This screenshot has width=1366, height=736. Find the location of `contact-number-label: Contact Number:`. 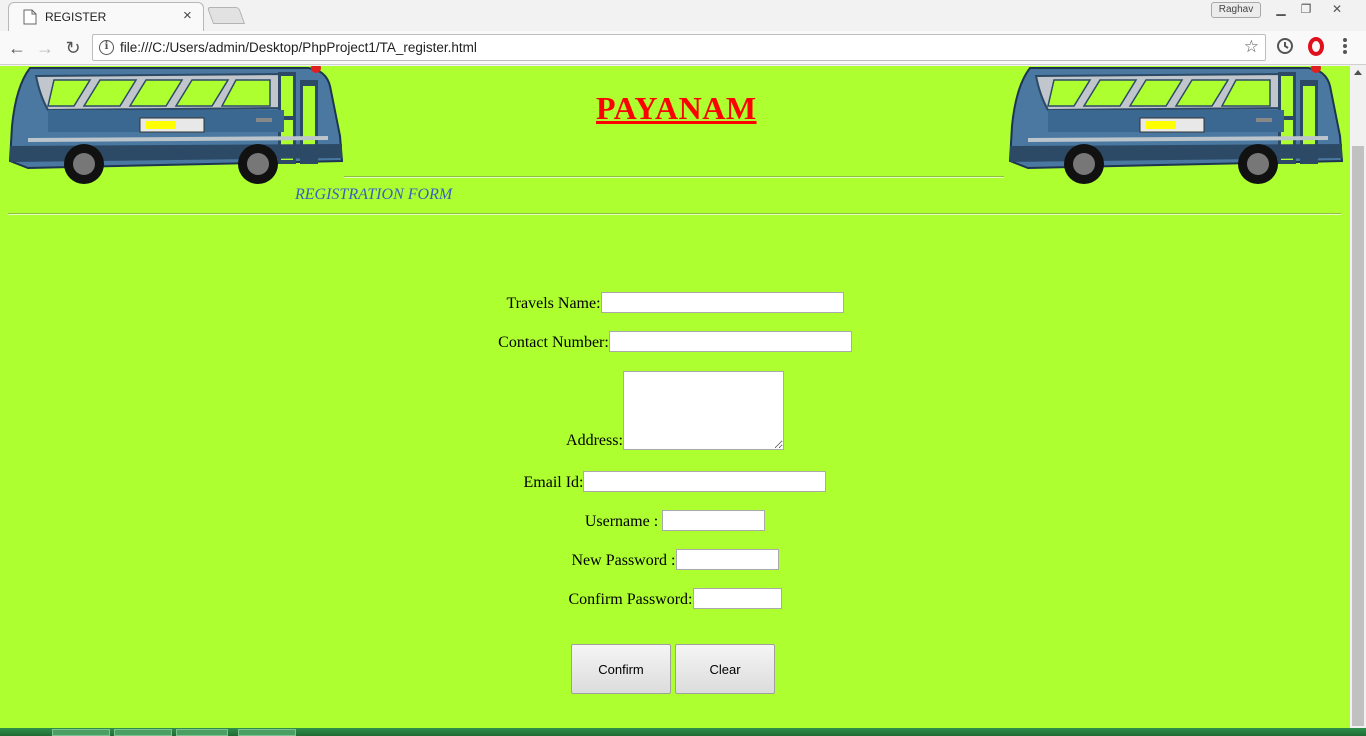

contact-number-label: Contact Number: is located at coordinates (553, 342).